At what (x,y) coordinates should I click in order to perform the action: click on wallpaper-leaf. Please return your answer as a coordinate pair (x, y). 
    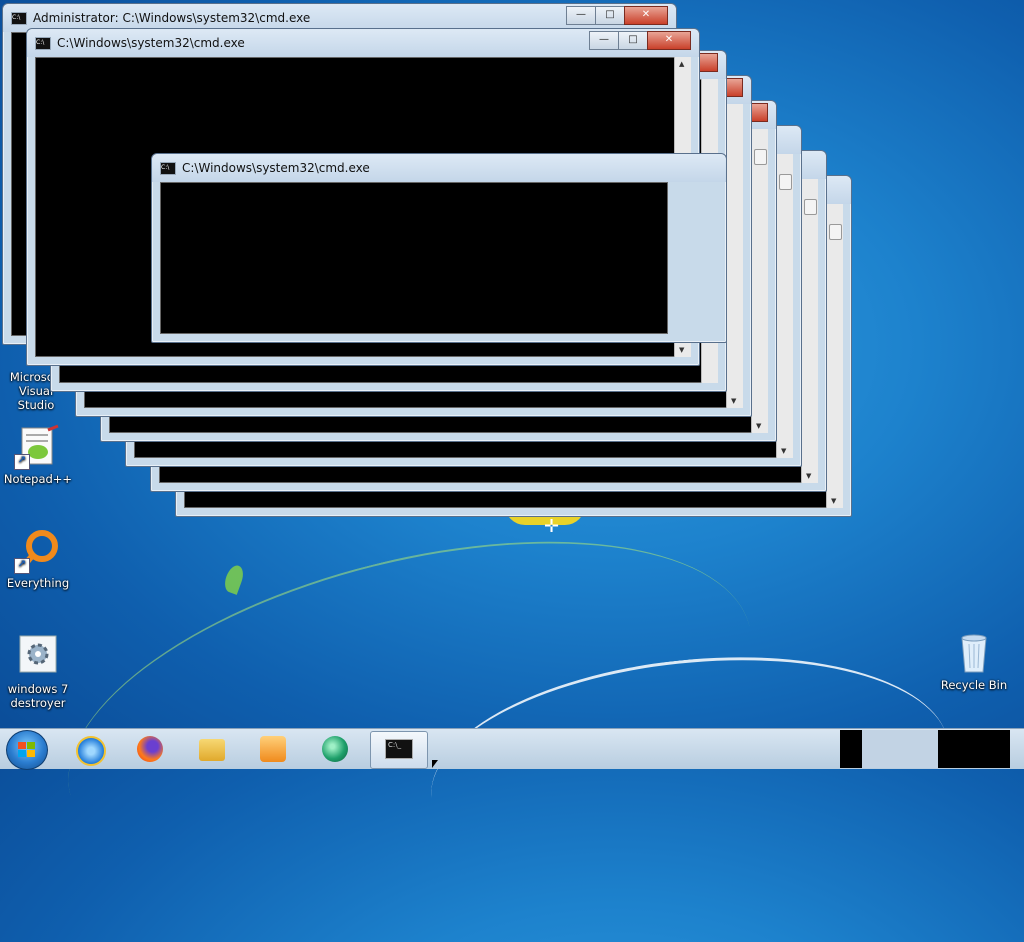
    Looking at the image, I should click on (234, 579).